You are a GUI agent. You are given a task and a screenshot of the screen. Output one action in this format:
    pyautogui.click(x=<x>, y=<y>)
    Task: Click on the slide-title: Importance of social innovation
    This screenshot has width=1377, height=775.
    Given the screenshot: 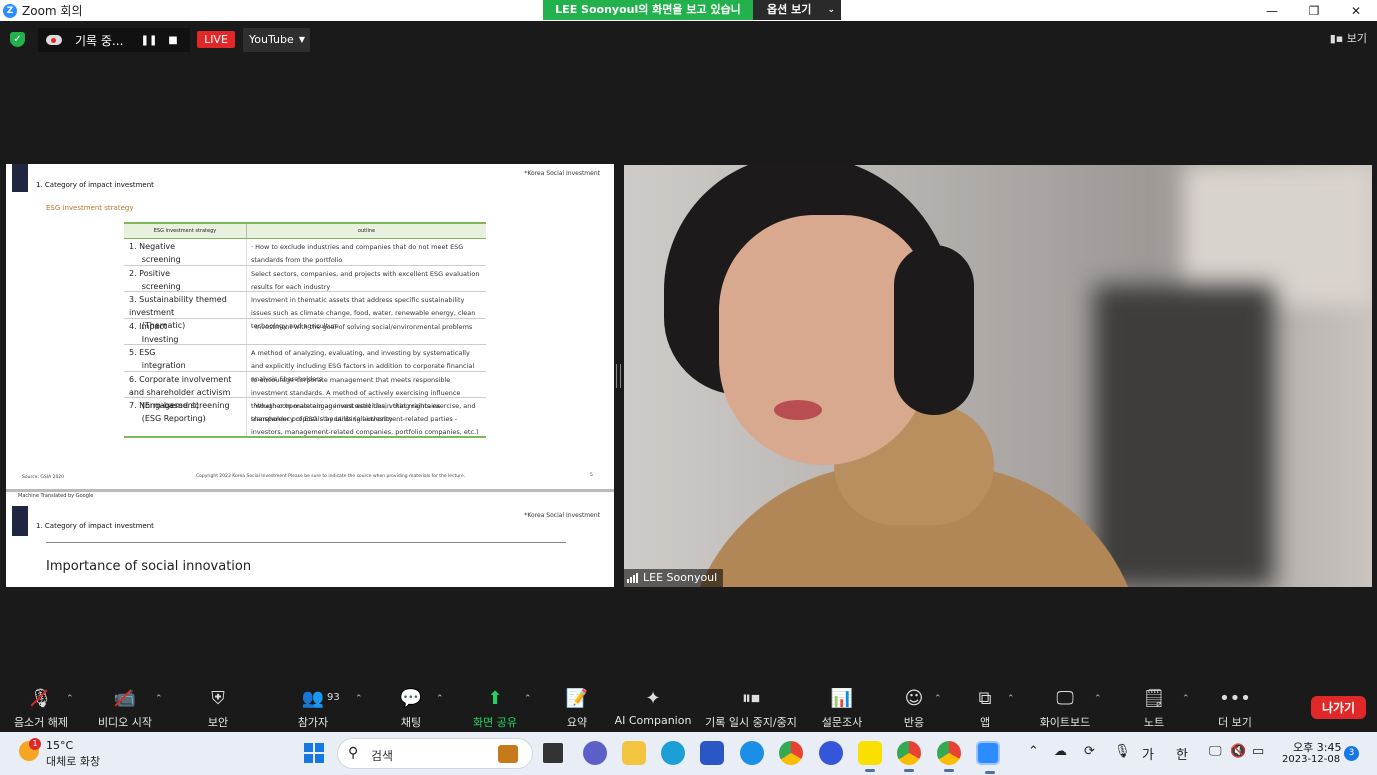 What is the action you would take?
    pyautogui.click(x=149, y=566)
    